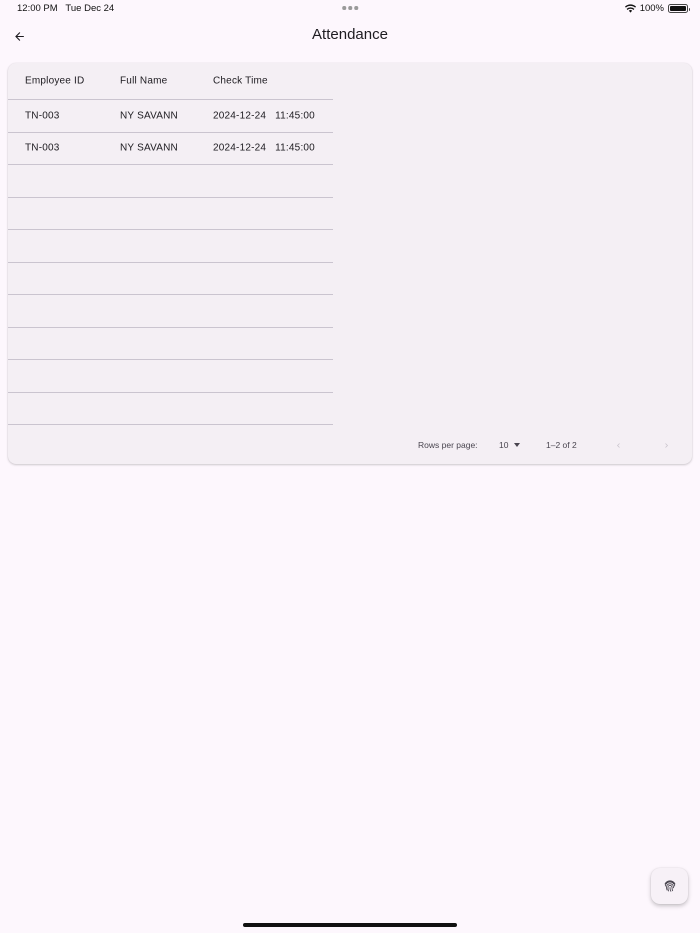 Image resolution: width=700 pixels, height=933 pixels. I want to click on home-indicator, so click(350, 925).